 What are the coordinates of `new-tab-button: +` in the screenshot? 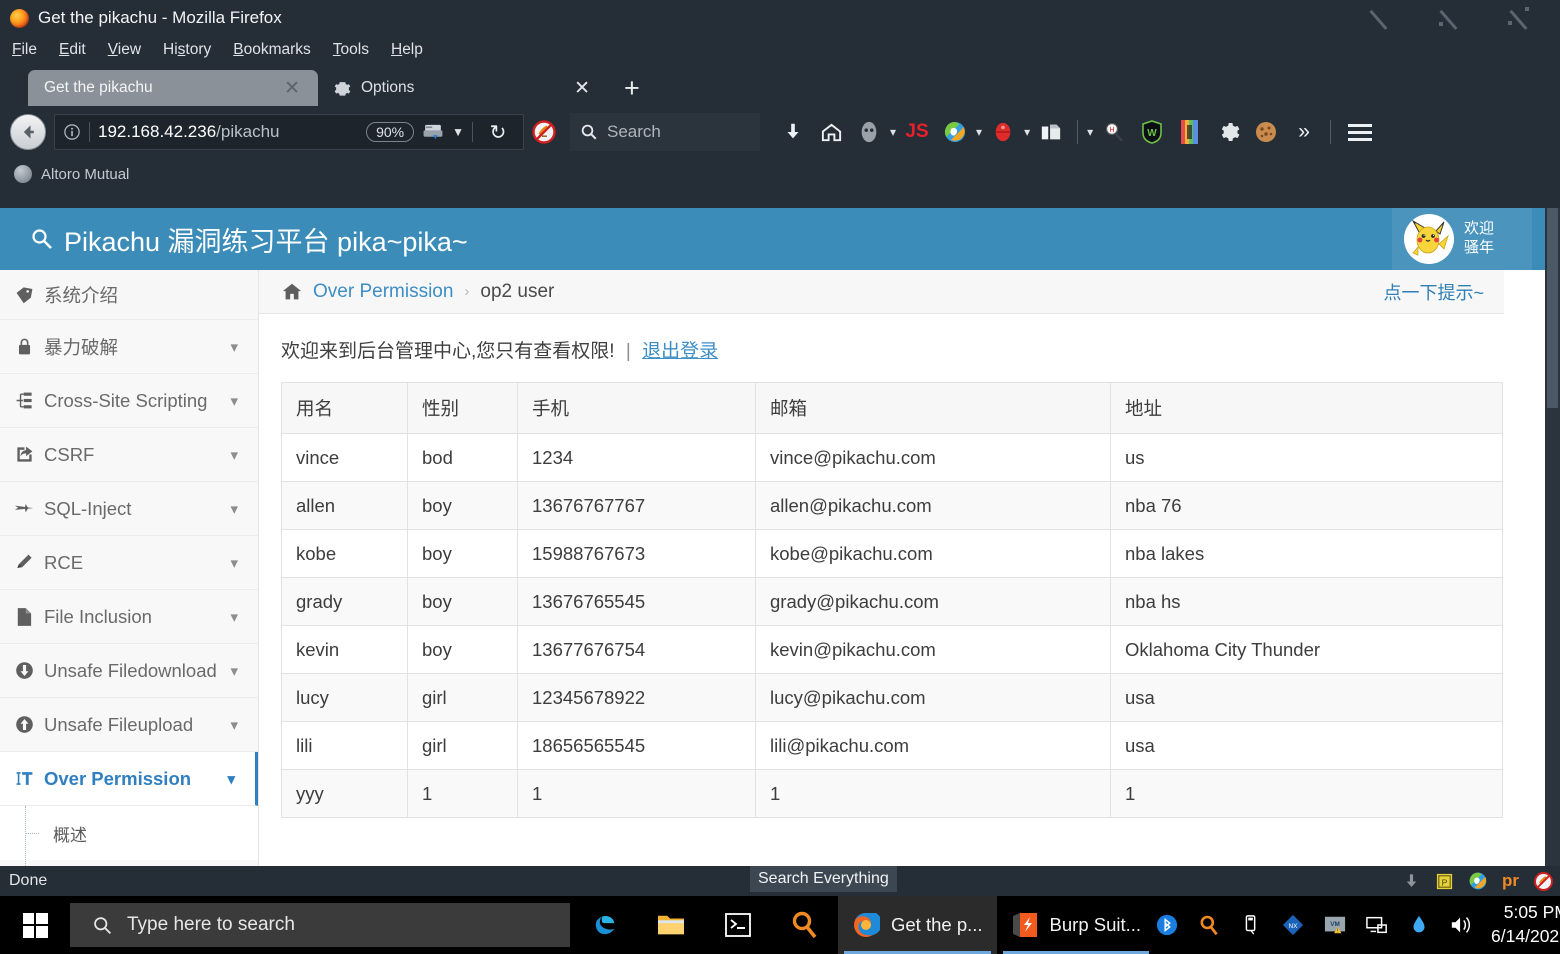 It's located at (631, 90).